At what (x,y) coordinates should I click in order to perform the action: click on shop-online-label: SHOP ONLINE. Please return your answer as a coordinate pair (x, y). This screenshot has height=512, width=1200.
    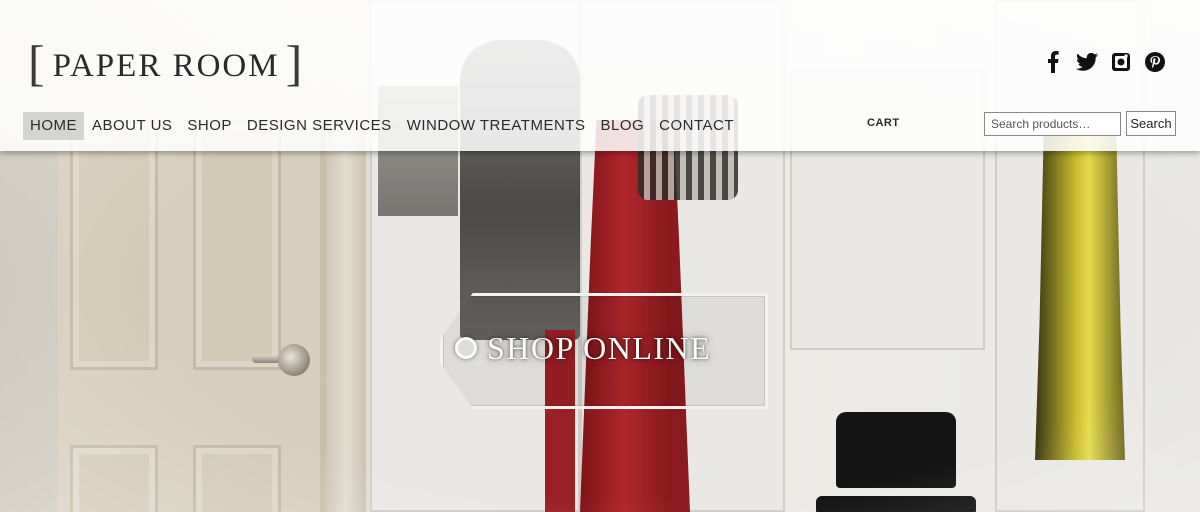
    Looking at the image, I should click on (599, 347).